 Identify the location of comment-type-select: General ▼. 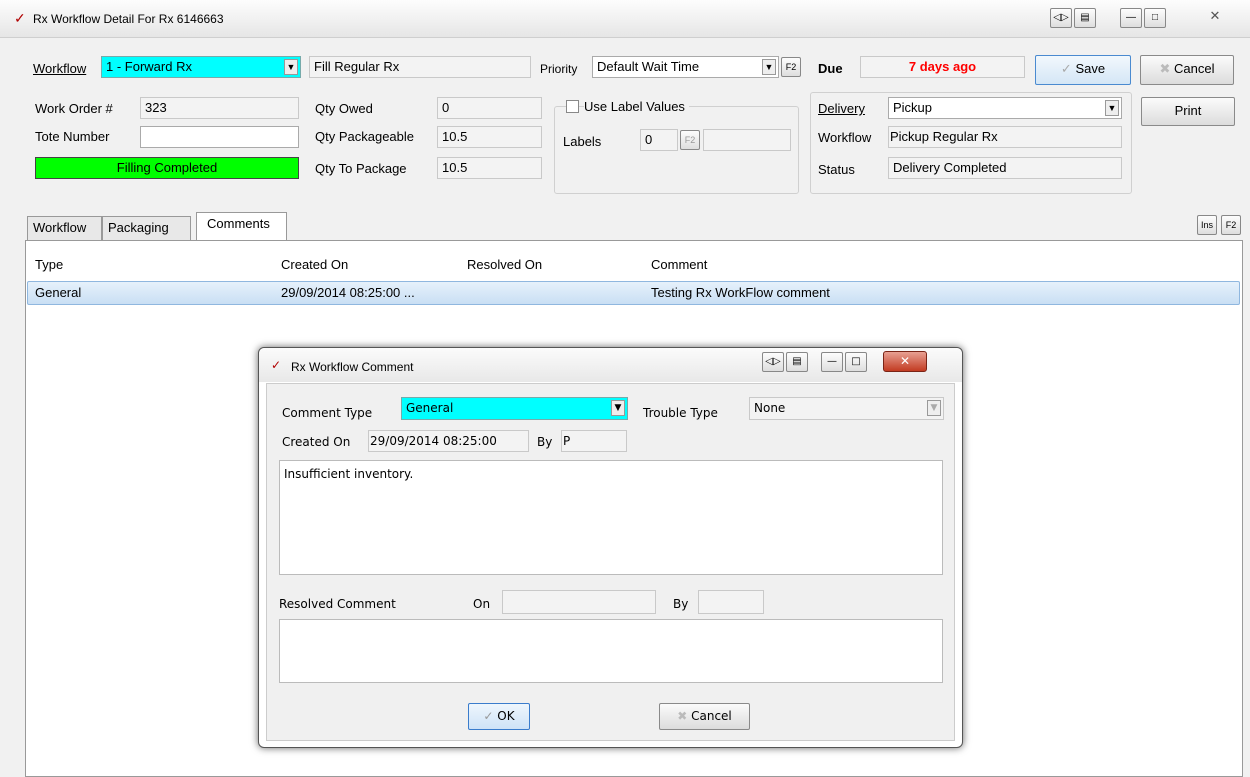
(514, 408).